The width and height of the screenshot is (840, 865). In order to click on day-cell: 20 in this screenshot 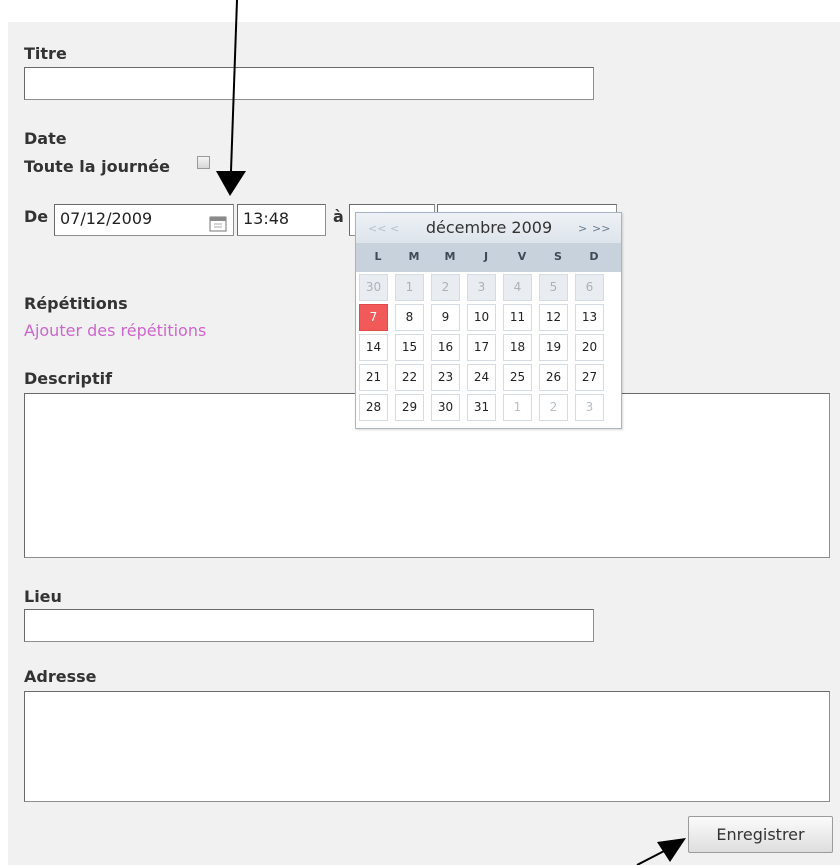, I will do `click(589, 347)`.